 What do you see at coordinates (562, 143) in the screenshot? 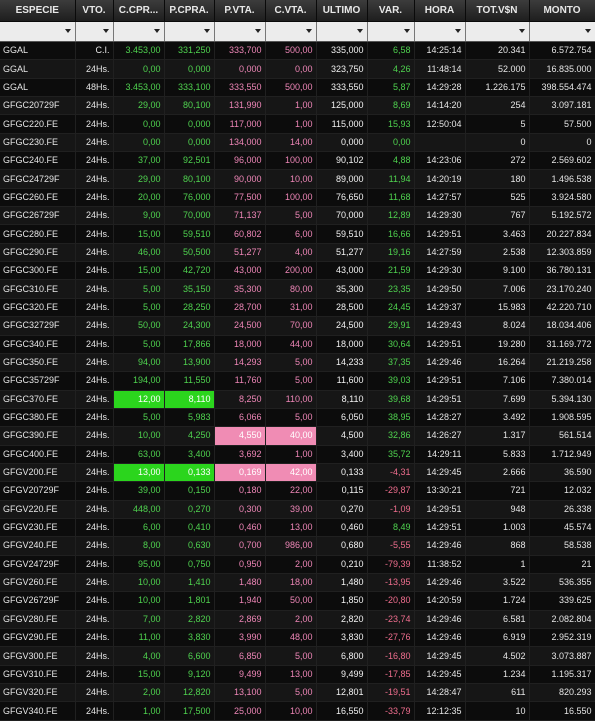
I see `cell-monto: 0` at bounding box center [562, 143].